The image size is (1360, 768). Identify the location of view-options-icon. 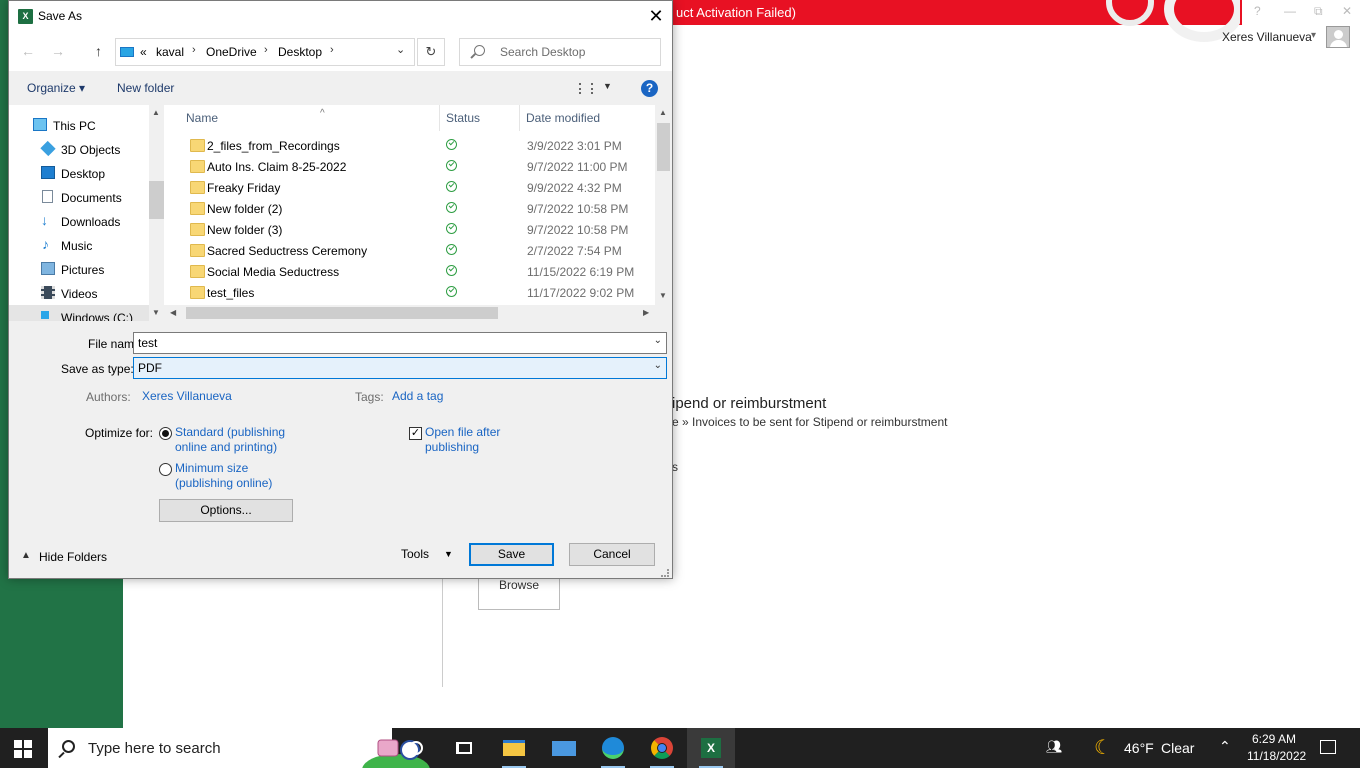
(586, 88).